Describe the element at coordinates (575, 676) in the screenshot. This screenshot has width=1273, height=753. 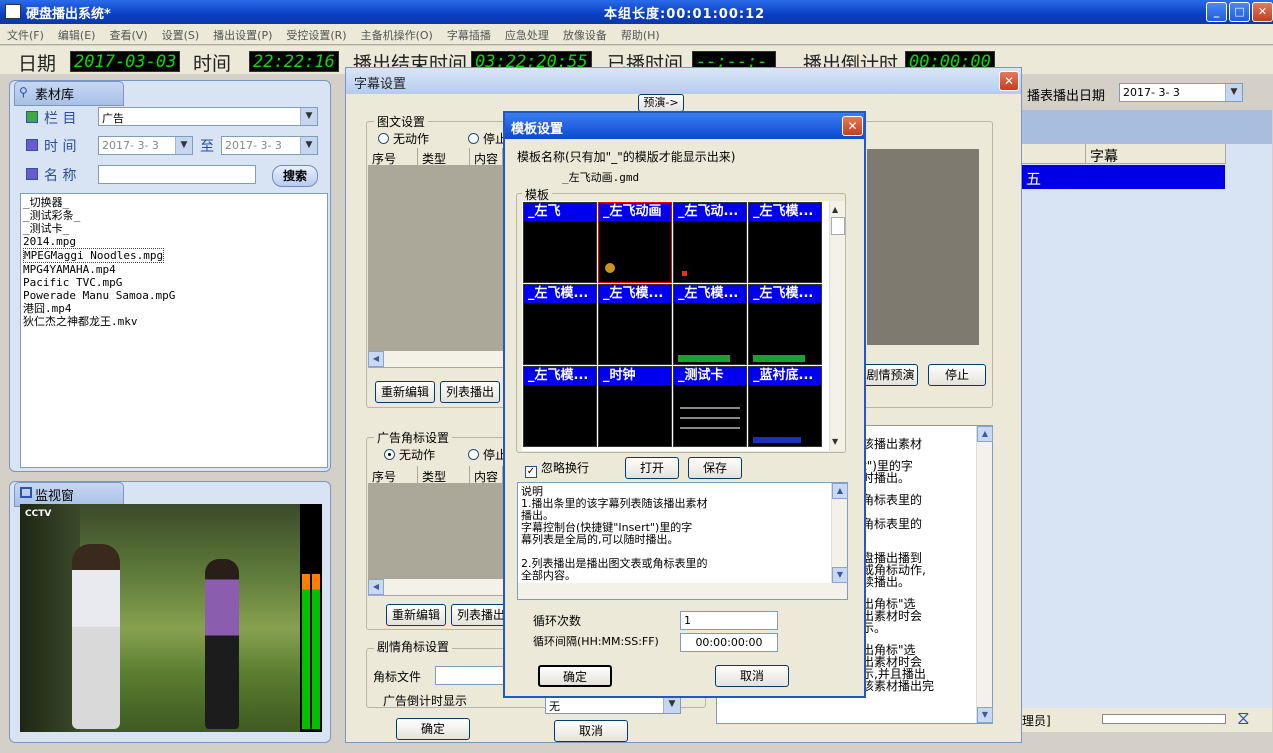
I see `template-ok-button: 确定` at that location.